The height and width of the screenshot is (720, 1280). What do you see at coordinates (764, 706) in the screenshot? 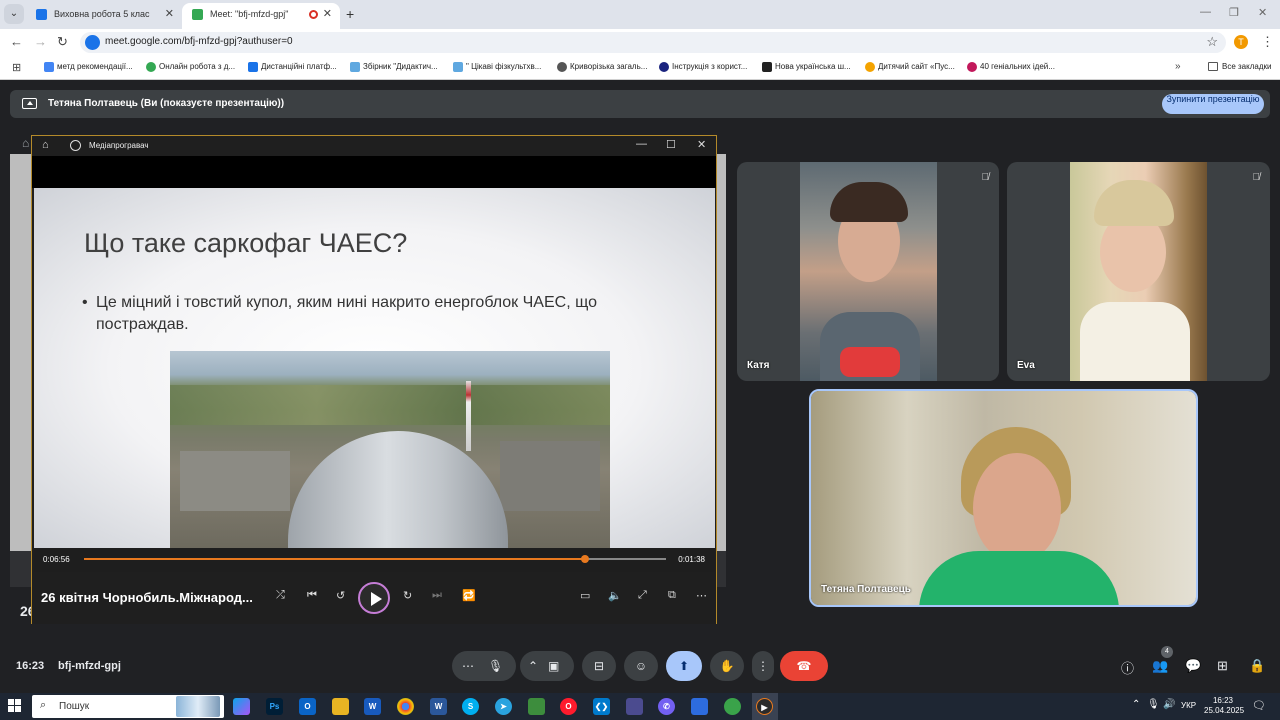
I see `media-player-taskbar-icon: ▶` at bounding box center [764, 706].